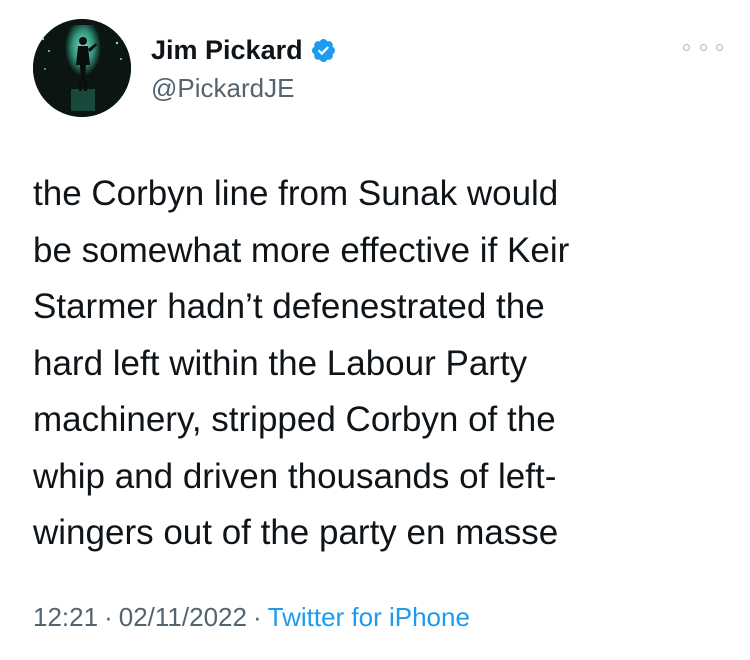 This screenshot has height=660, width=750. I want to click on name-row: Jim Pickard, so click(244, 50).